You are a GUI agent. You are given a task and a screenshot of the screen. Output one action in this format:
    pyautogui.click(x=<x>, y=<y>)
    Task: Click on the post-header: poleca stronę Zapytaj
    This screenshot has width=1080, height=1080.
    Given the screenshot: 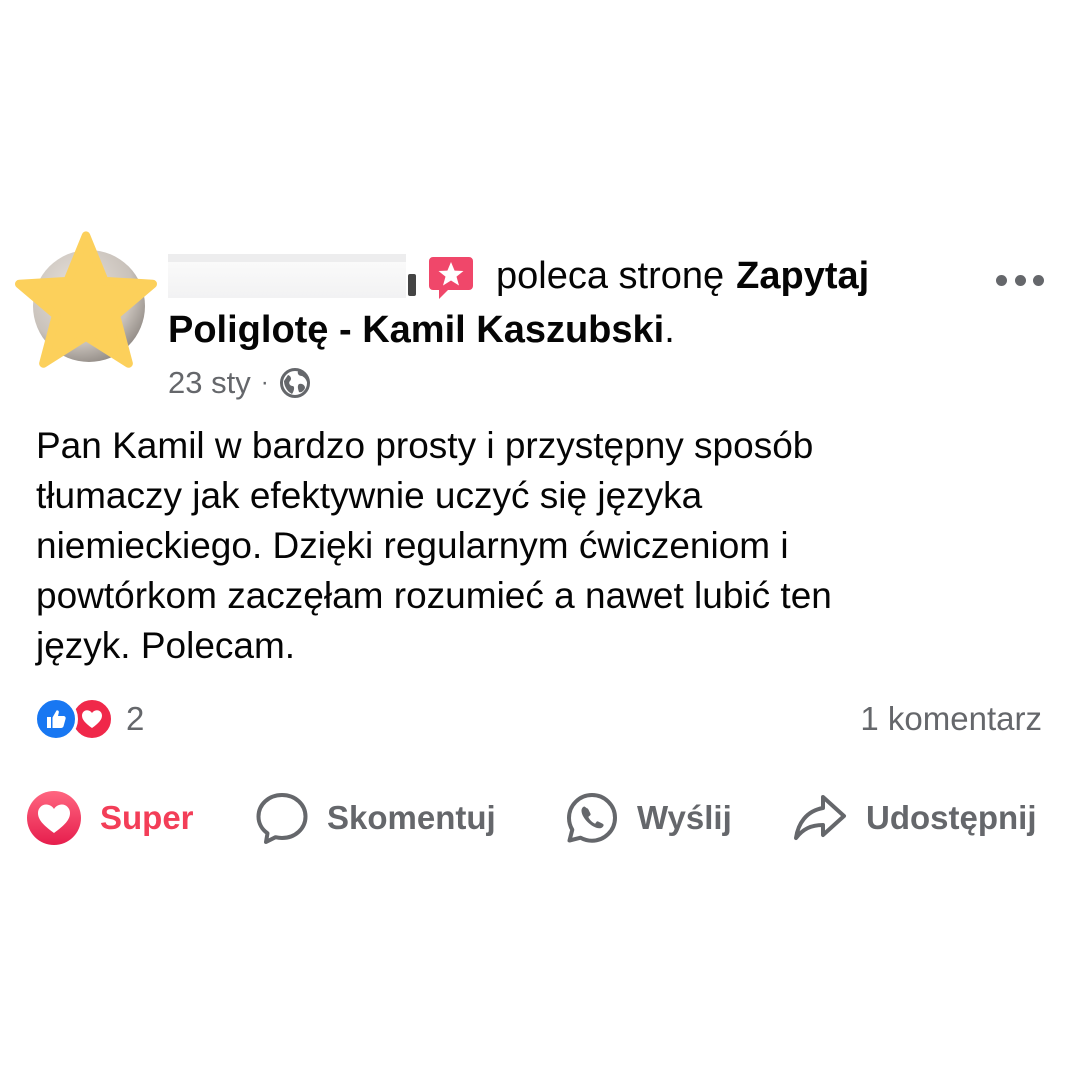 What is the action you would take?
    pyautogui.click(x=518, y=276)
    